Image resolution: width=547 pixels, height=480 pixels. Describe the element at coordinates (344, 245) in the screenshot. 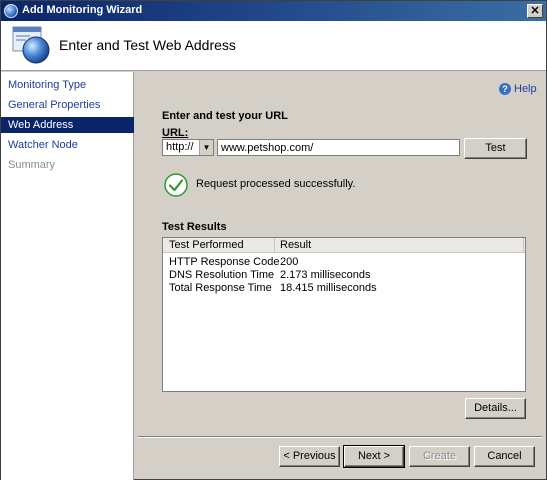

I see `results-header: Test Performed Result` at that location.